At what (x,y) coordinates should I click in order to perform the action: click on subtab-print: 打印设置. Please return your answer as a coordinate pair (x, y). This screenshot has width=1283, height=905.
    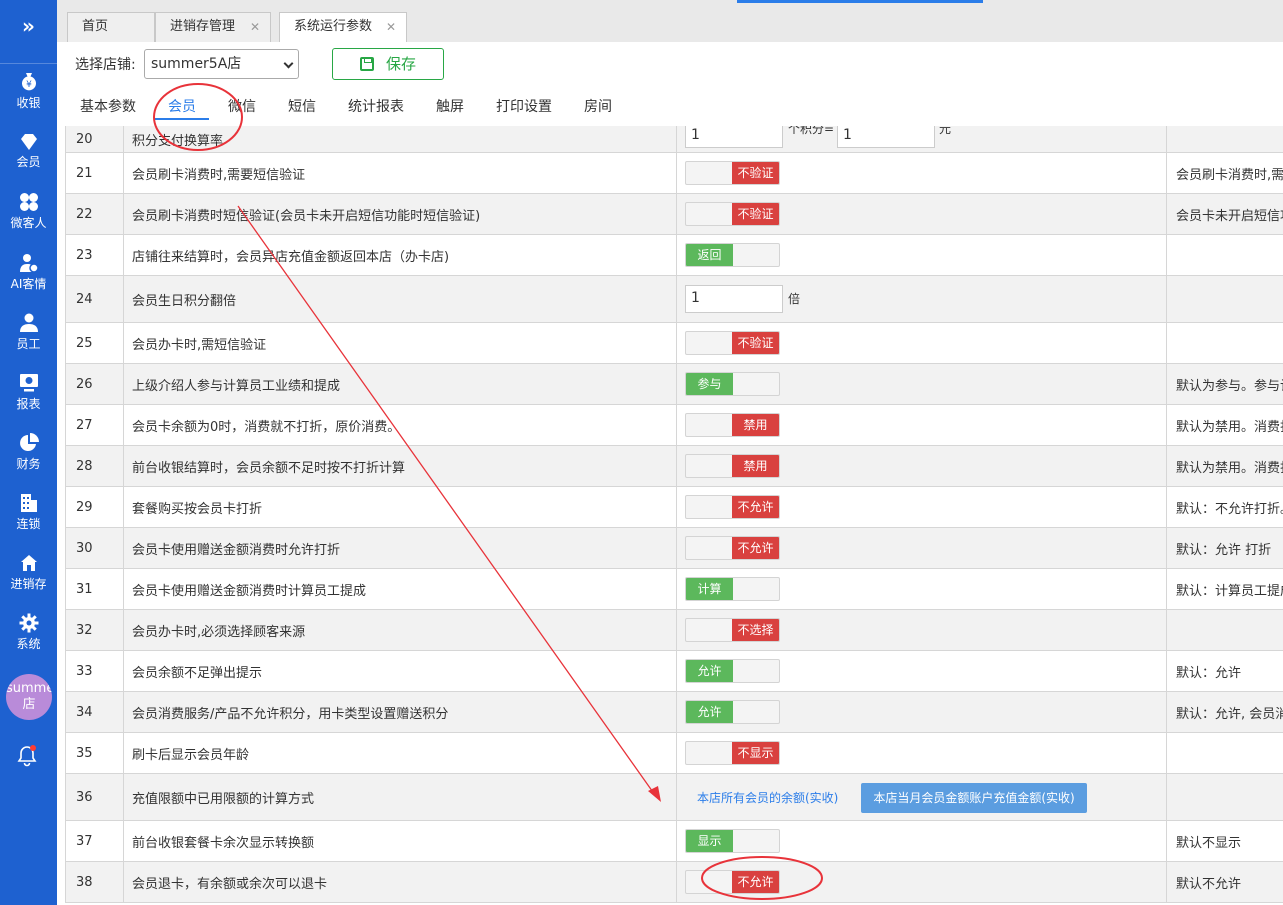
    Looking at the image, I should click on (524, 106).